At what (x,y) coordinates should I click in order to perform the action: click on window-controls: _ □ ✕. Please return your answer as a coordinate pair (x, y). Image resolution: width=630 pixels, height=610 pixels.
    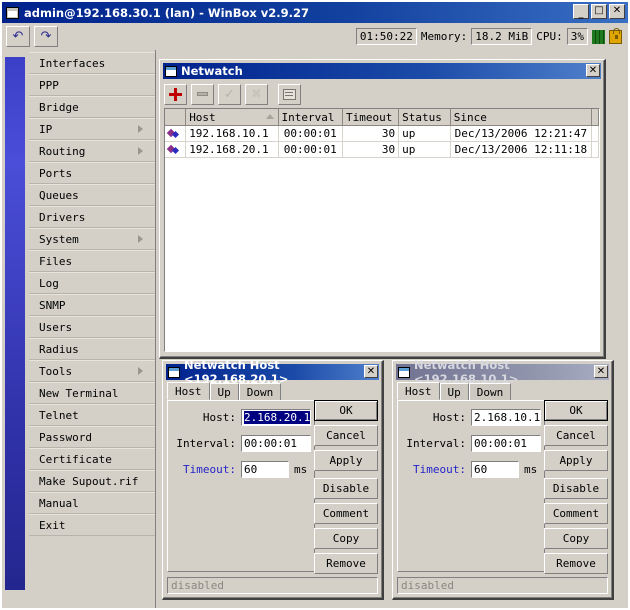
    Looking at the image, I should click on (599, 11).